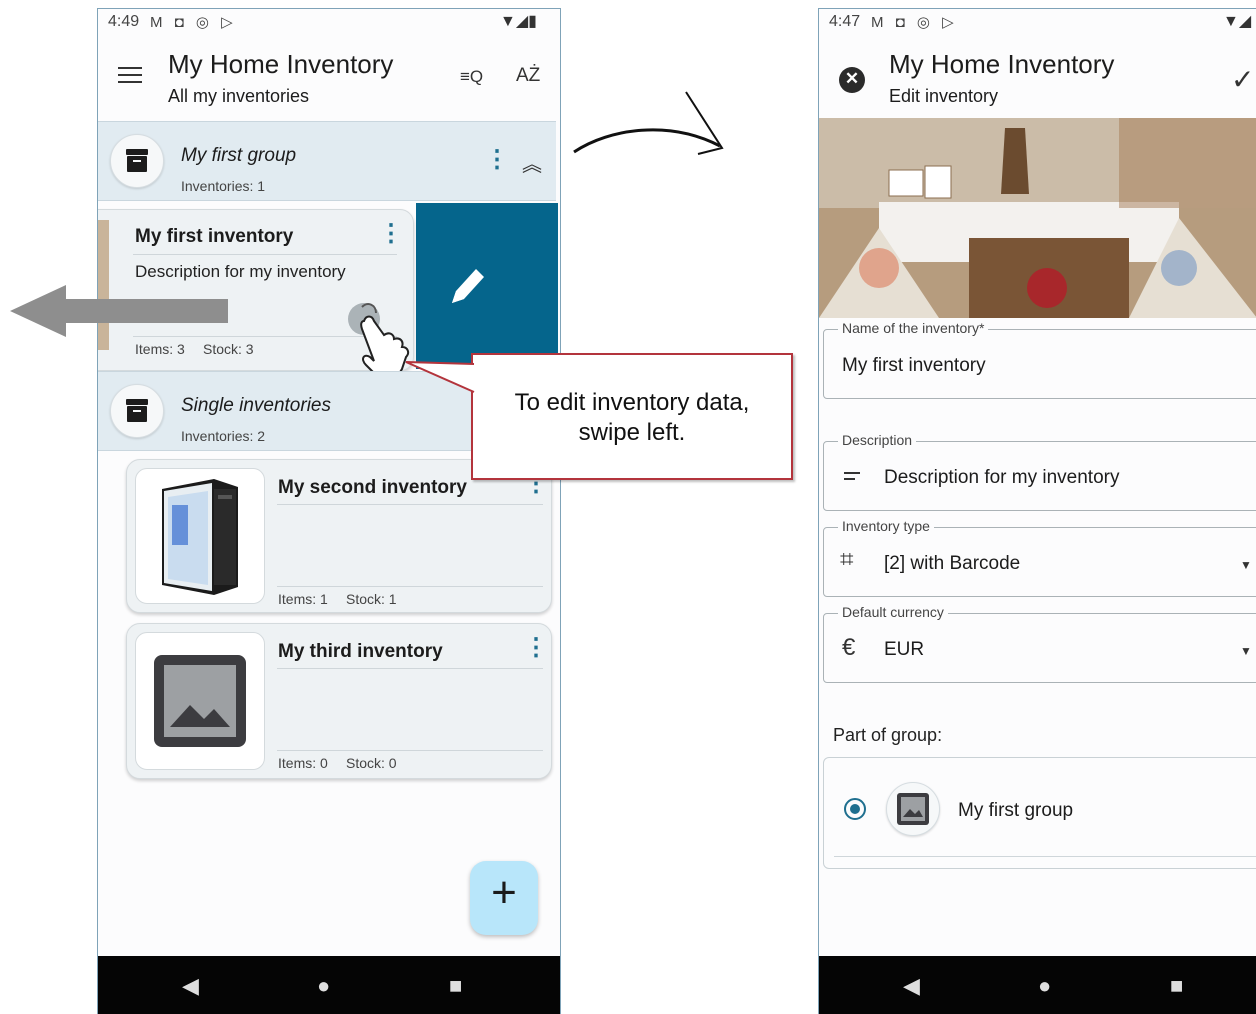  I want to click on inventory-items: Items: 1, so click(303, 599).